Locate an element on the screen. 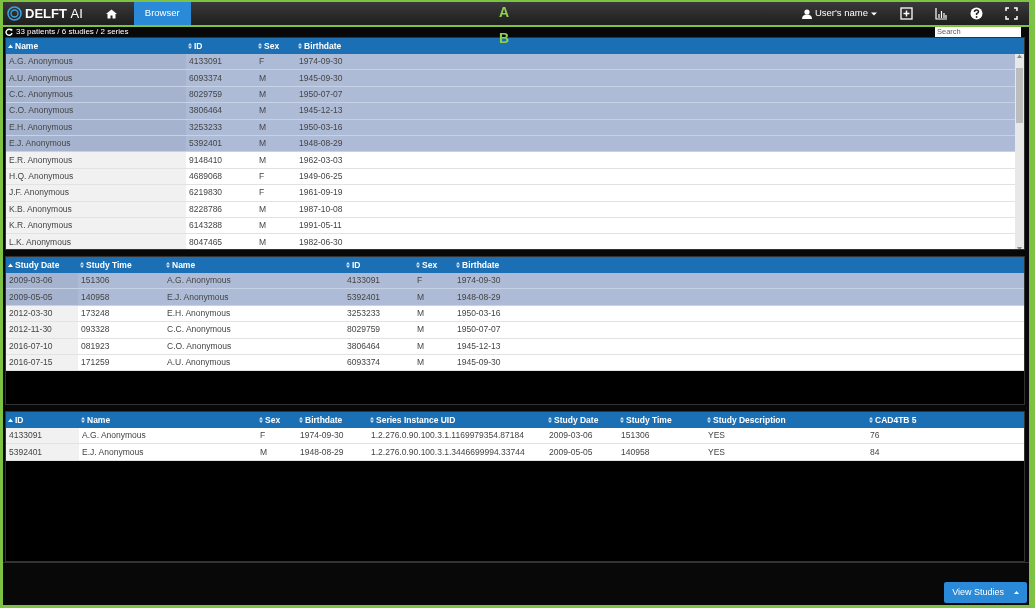 The image size is (1035, 608). table-cell-text: 1.2.276.0.90.100.3.1.3446699994.33744 is located at coordinates (448, 452).